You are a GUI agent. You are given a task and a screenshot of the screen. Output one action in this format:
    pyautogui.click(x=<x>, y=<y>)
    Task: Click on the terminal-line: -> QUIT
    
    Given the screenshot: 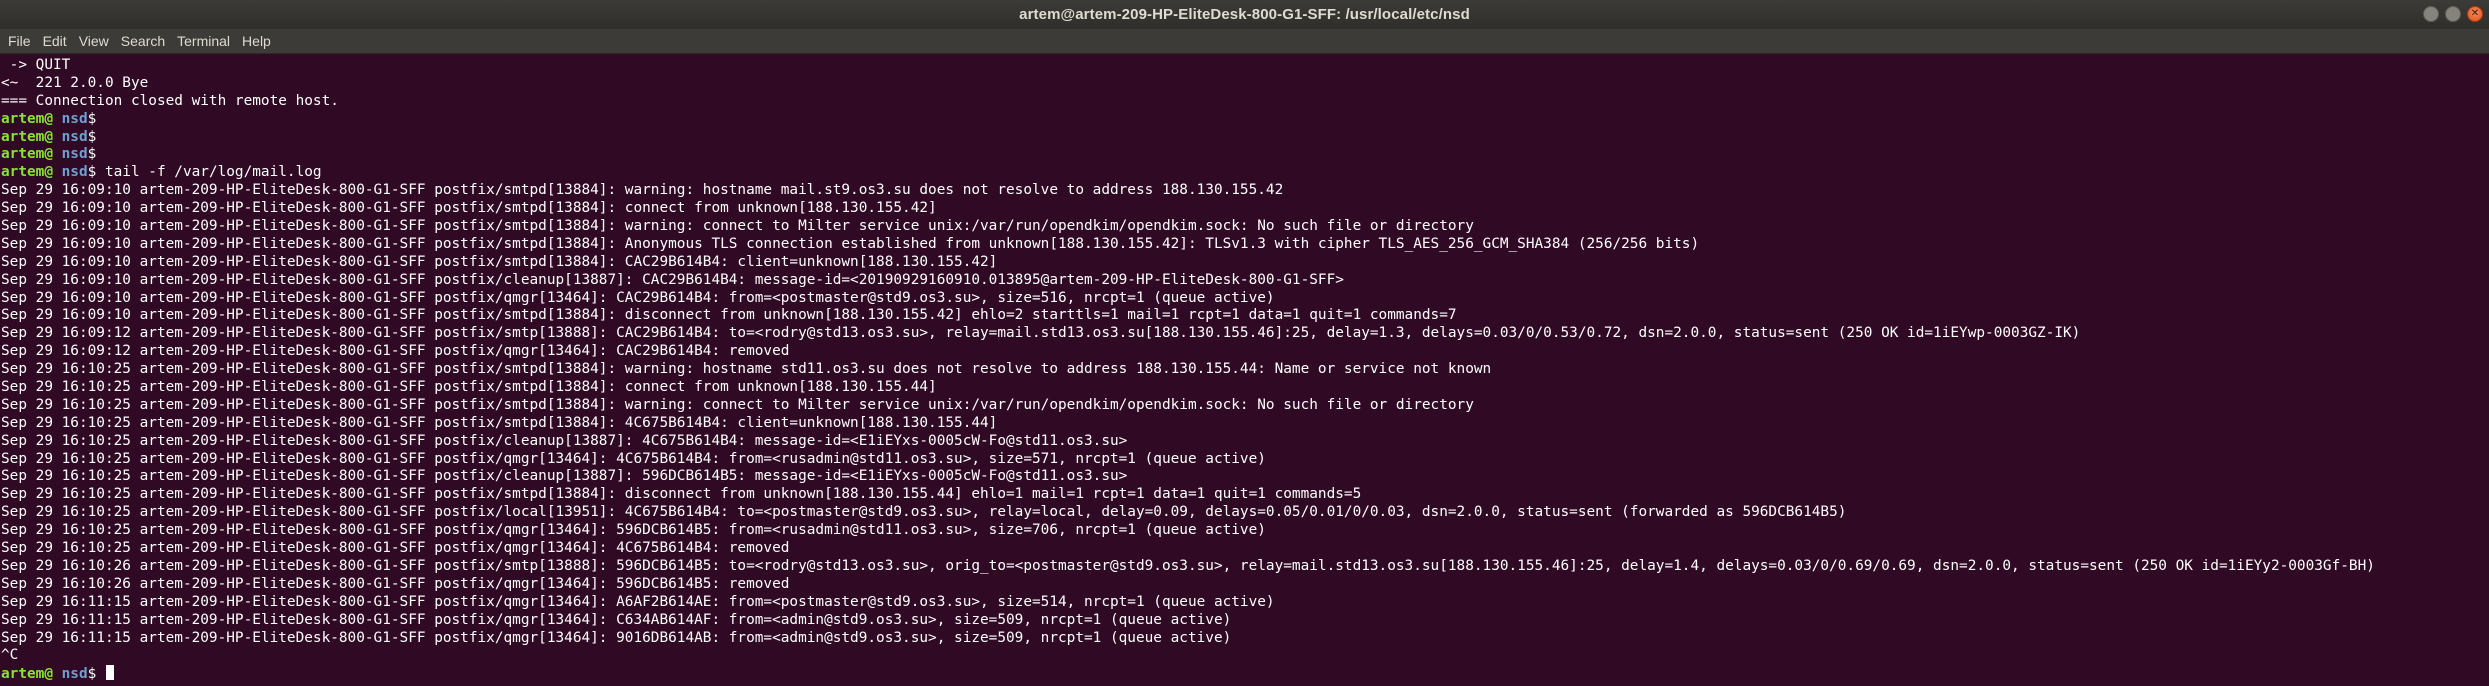 What is the action you would take?
    pyautogui.click(x=36, y=65)
    